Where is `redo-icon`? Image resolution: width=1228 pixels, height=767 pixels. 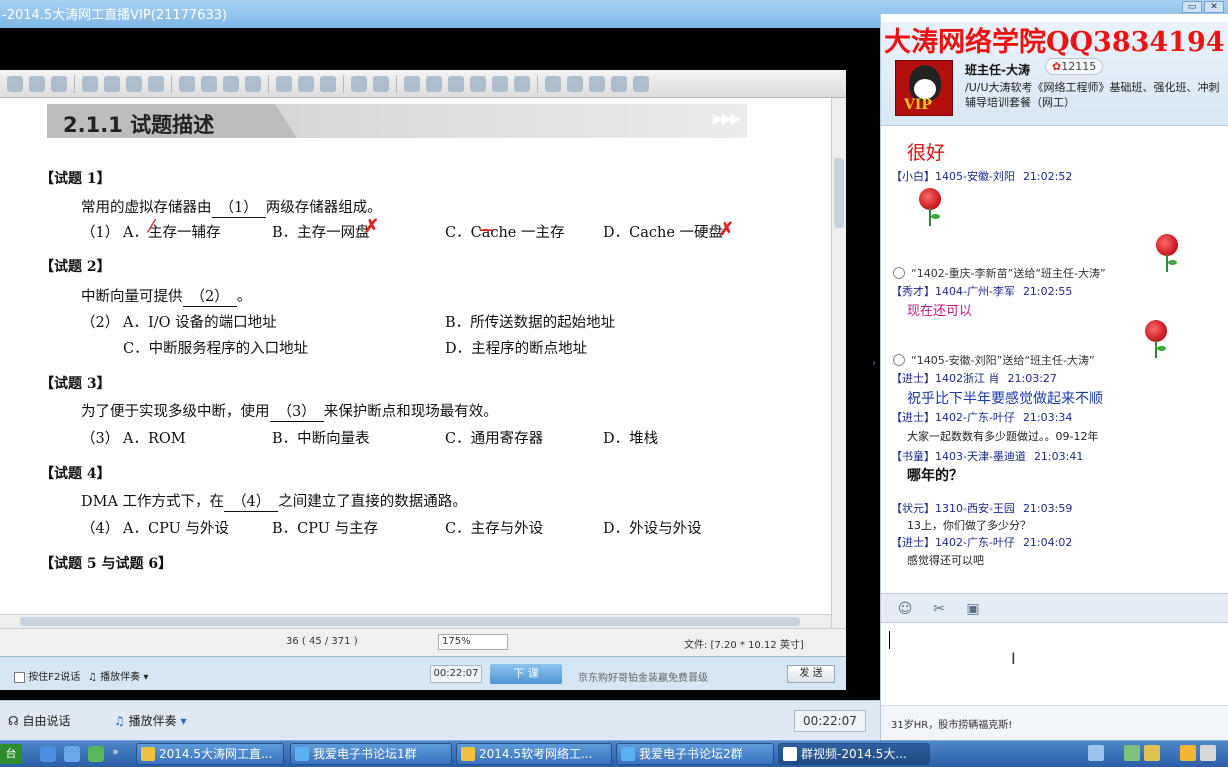 redo-icon is located at coordinates (253, 83).